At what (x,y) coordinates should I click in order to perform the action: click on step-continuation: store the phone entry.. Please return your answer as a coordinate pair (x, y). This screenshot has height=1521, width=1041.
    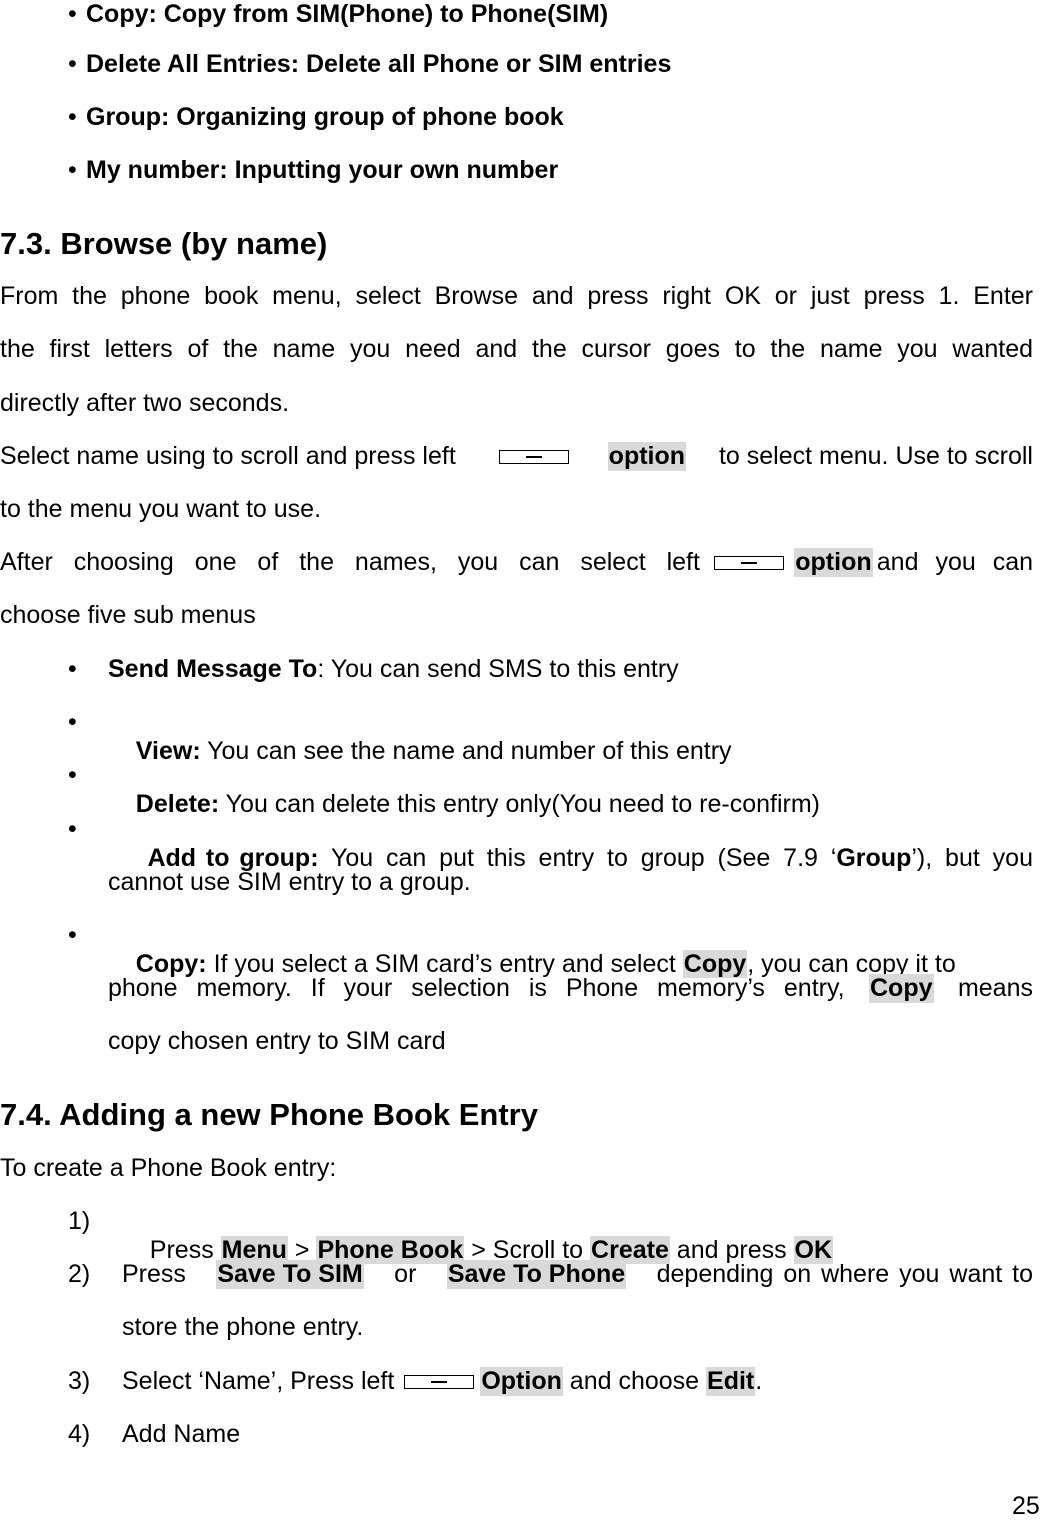
    Looking at the image, I should click on (243, 1327).